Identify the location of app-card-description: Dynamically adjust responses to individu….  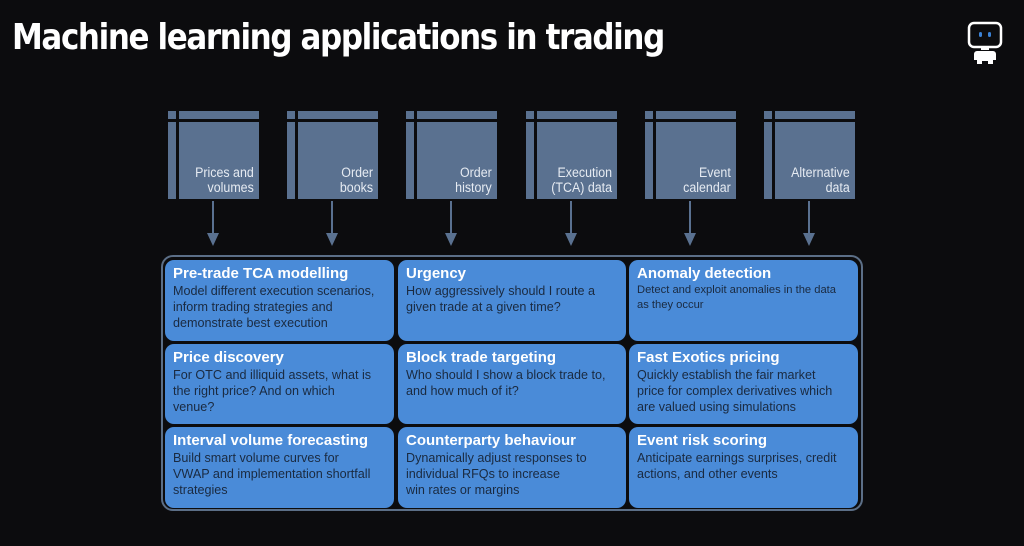
(496, 474).